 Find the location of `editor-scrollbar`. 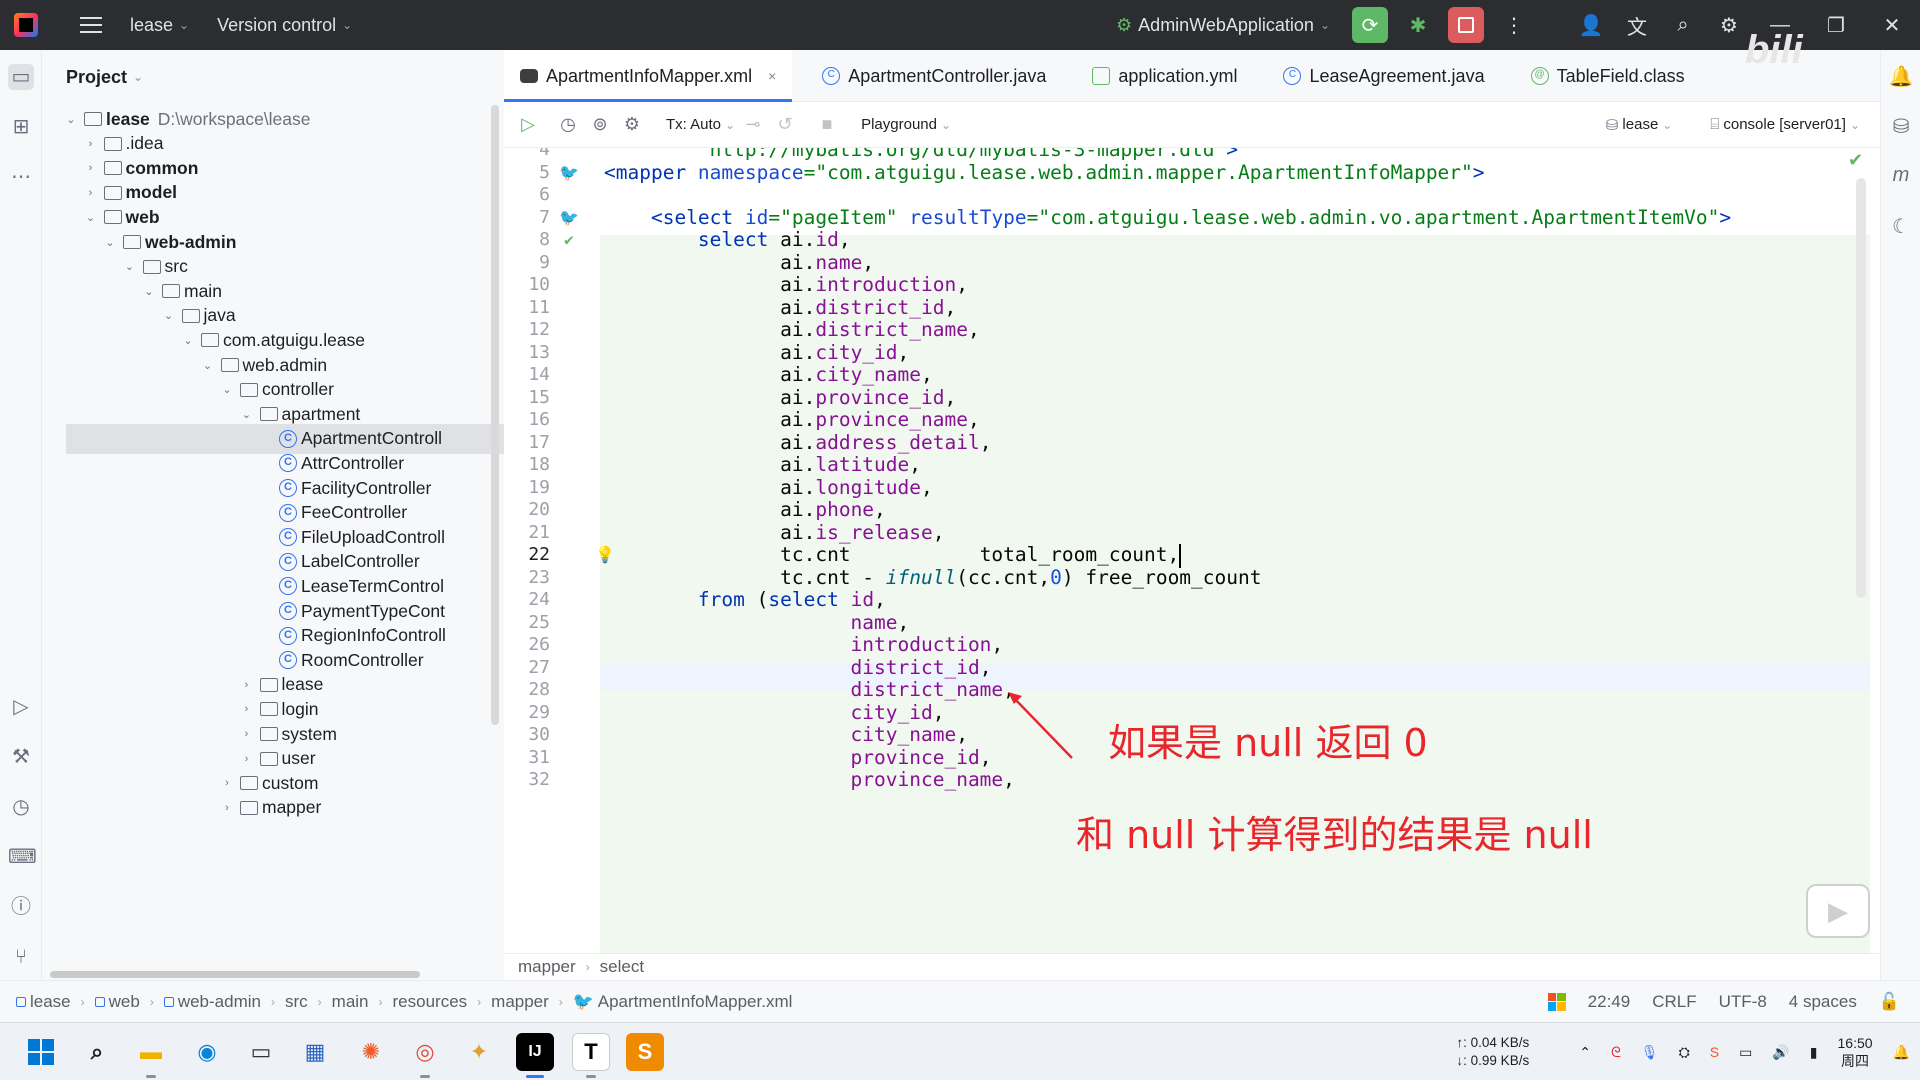

editor-scrollbar is located at coordinates (1861, 388).